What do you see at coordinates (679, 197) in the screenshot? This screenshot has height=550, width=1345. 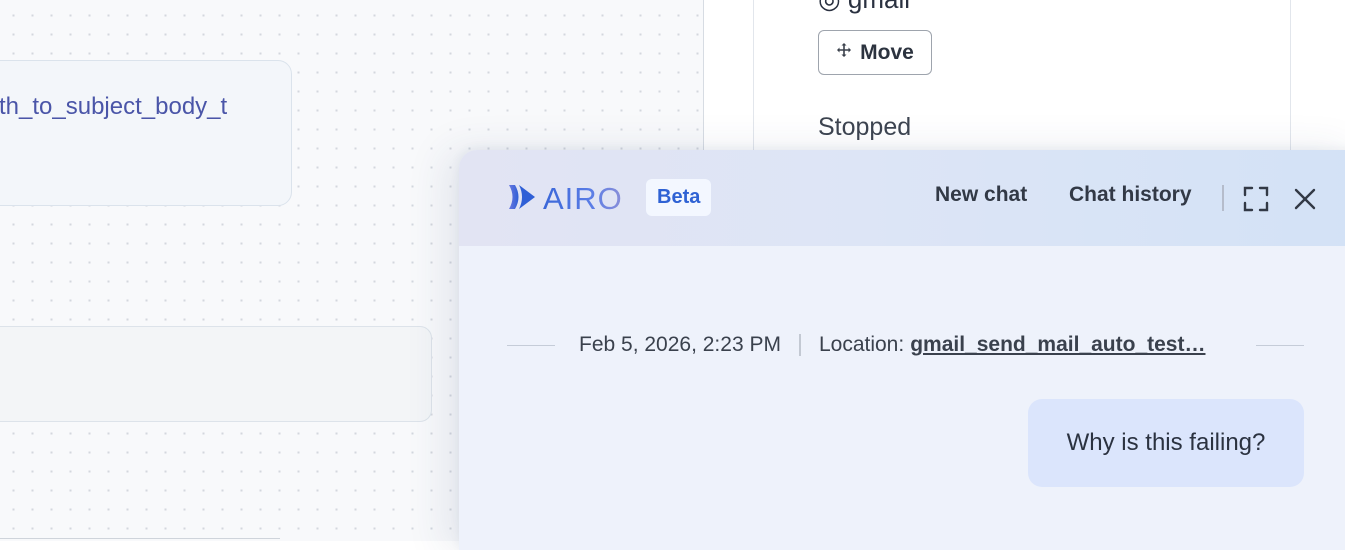 I see `beta-badge: Beta` at bounding box center [679, 197].